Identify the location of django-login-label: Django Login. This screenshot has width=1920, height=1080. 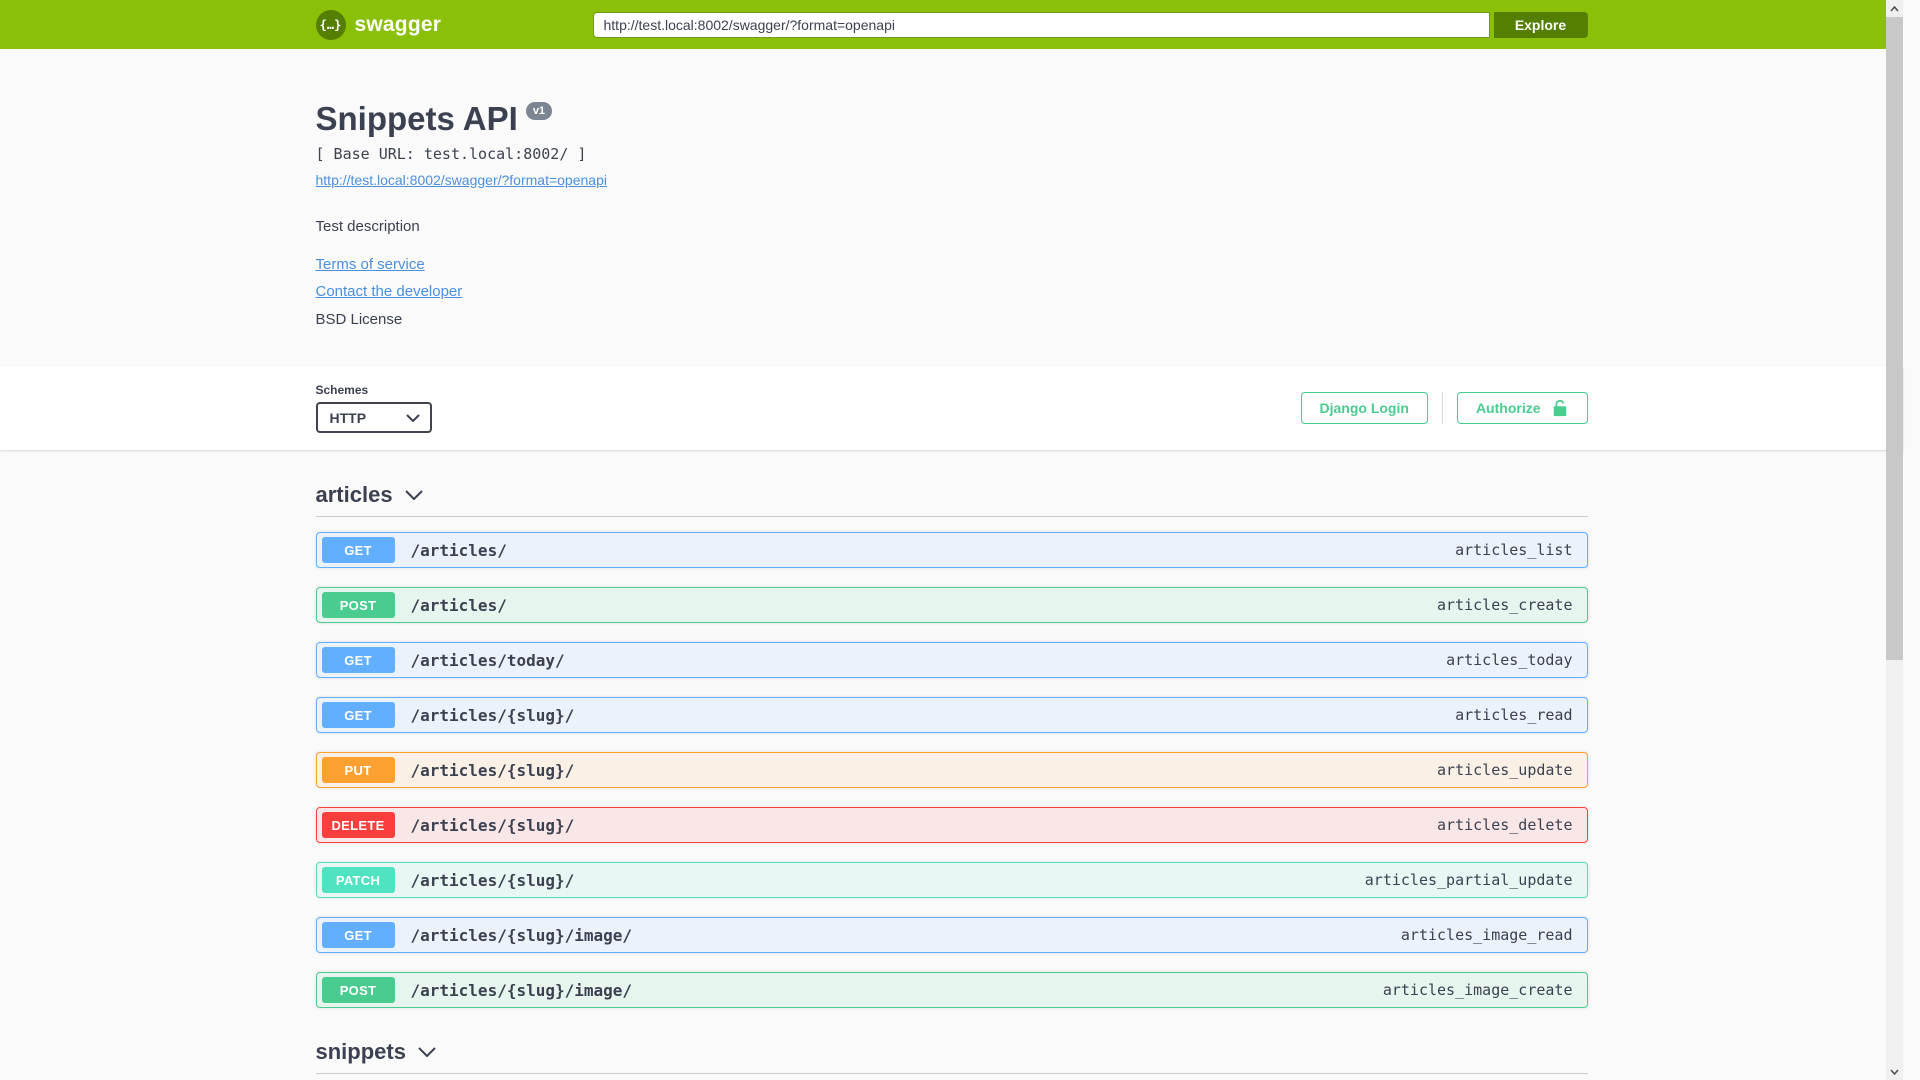
(1364, 408).